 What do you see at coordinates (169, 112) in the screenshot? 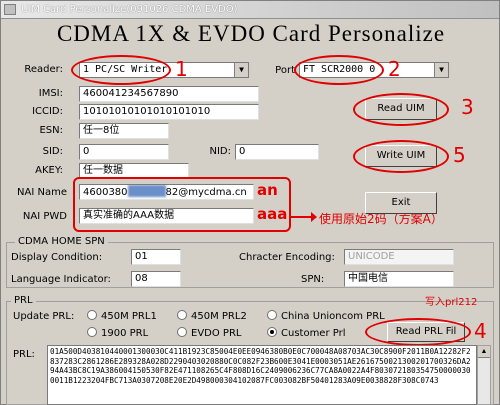
I see `iccid-field: 10101010101010101010` at bounding box center [169, 112].